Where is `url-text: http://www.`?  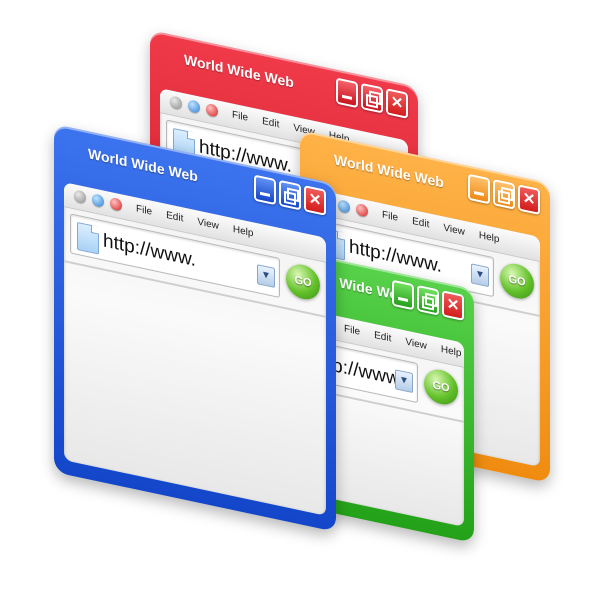
url-text: http://www. is located at coordinates (149, 251).